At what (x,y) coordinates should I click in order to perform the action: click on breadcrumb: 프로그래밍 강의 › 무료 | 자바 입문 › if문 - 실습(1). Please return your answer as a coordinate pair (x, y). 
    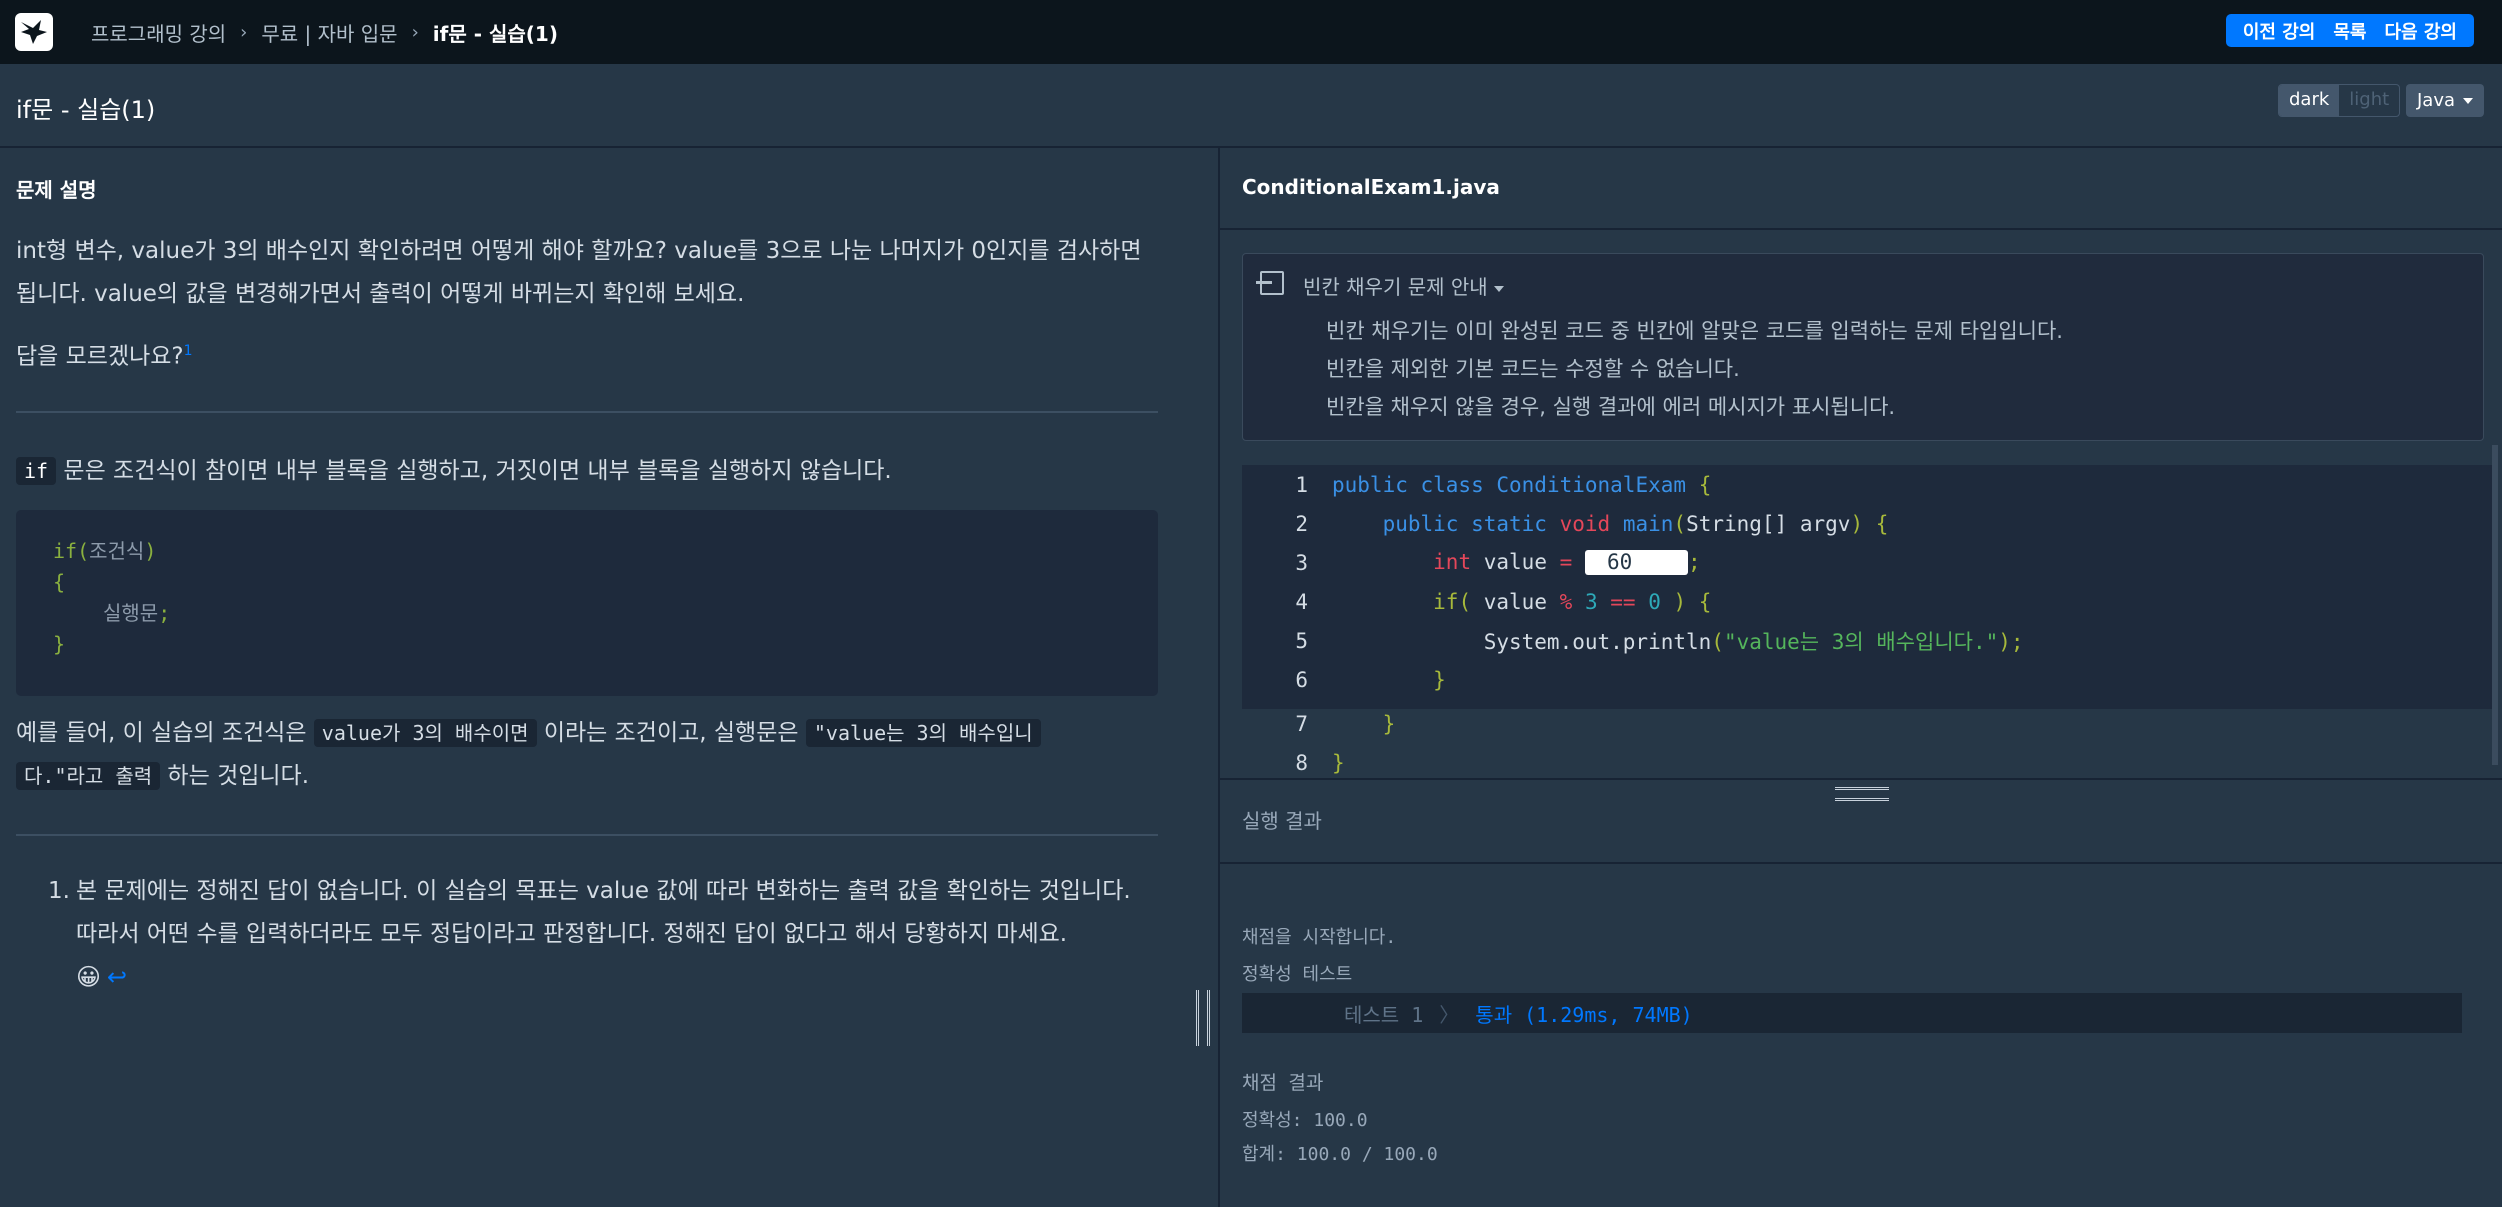
    Looking at the image, I should click on (324, 32).